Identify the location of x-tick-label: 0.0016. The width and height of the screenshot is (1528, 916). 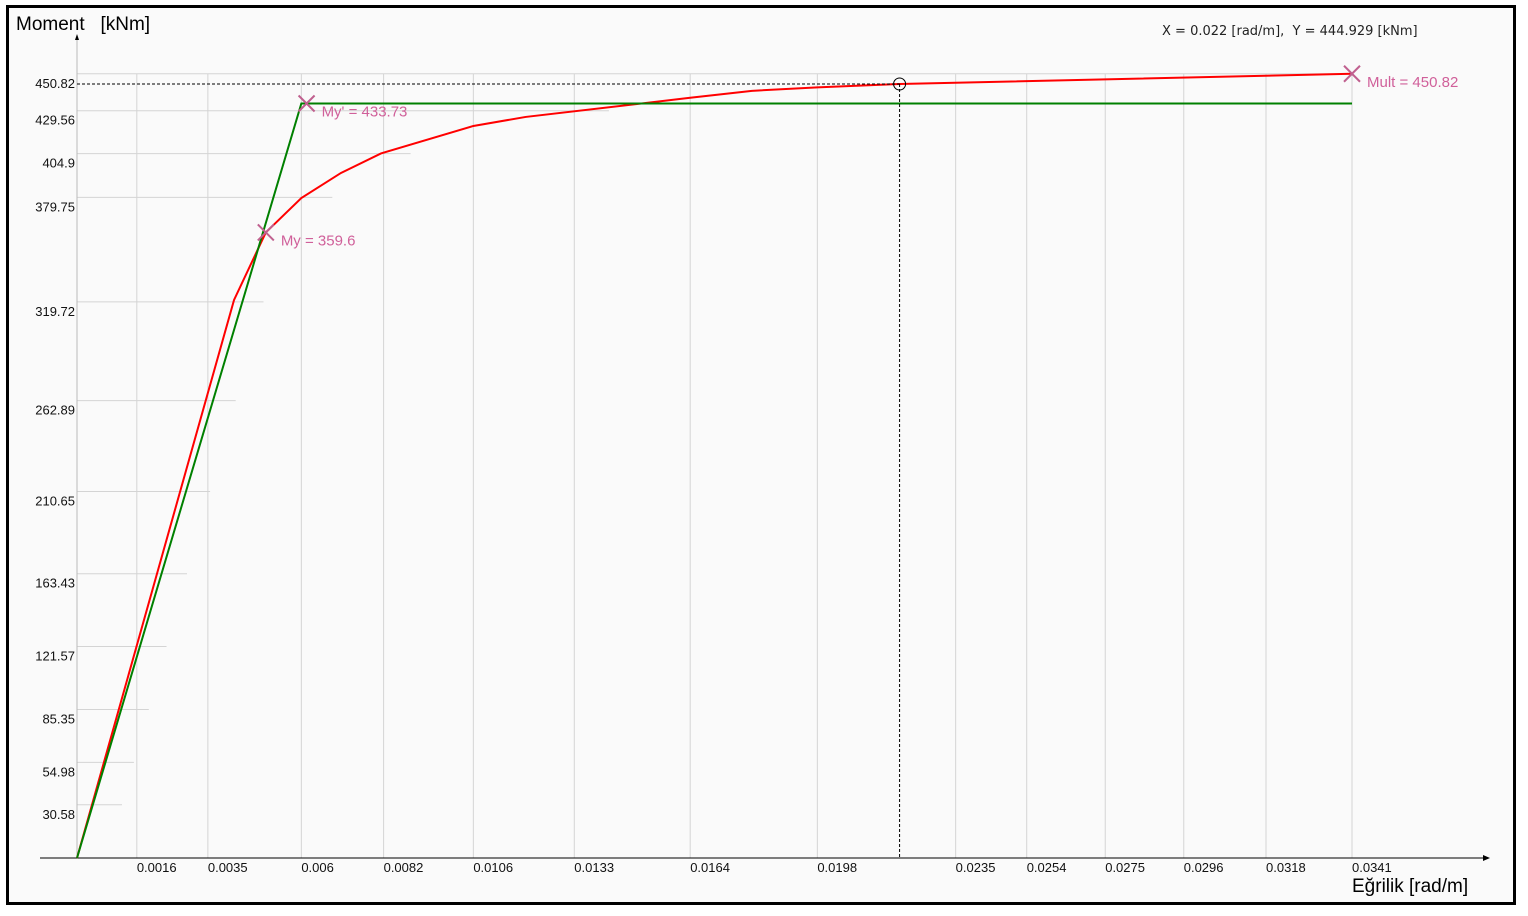
(157, 867).